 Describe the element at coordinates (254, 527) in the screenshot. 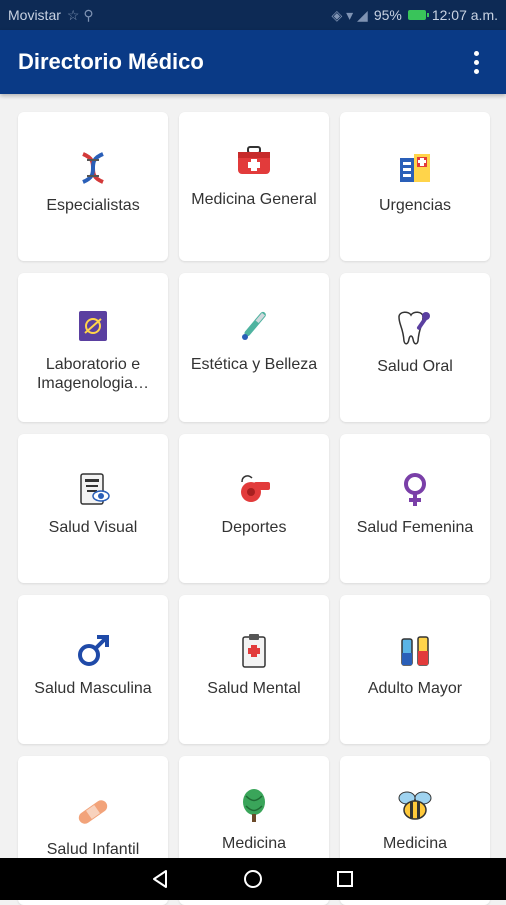

I see `category-label: Deportes` at that location.